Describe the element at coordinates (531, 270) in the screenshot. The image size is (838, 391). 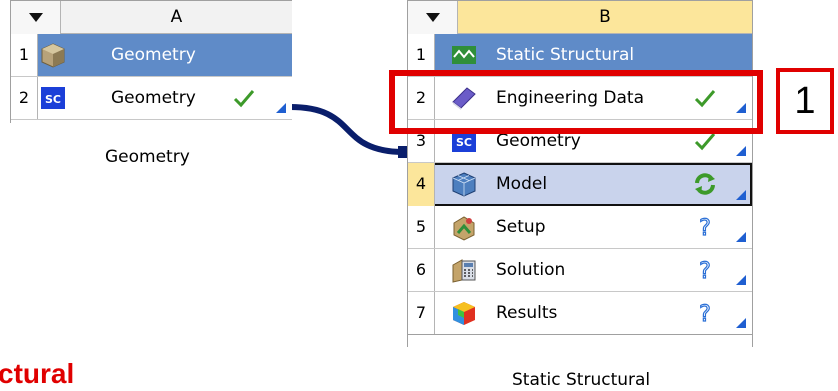
I see `row-label: Solution` at that location.